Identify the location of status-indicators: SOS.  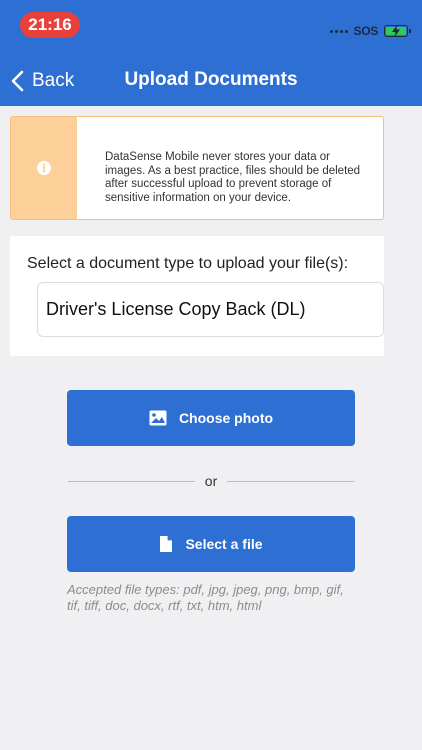
(370, 31).